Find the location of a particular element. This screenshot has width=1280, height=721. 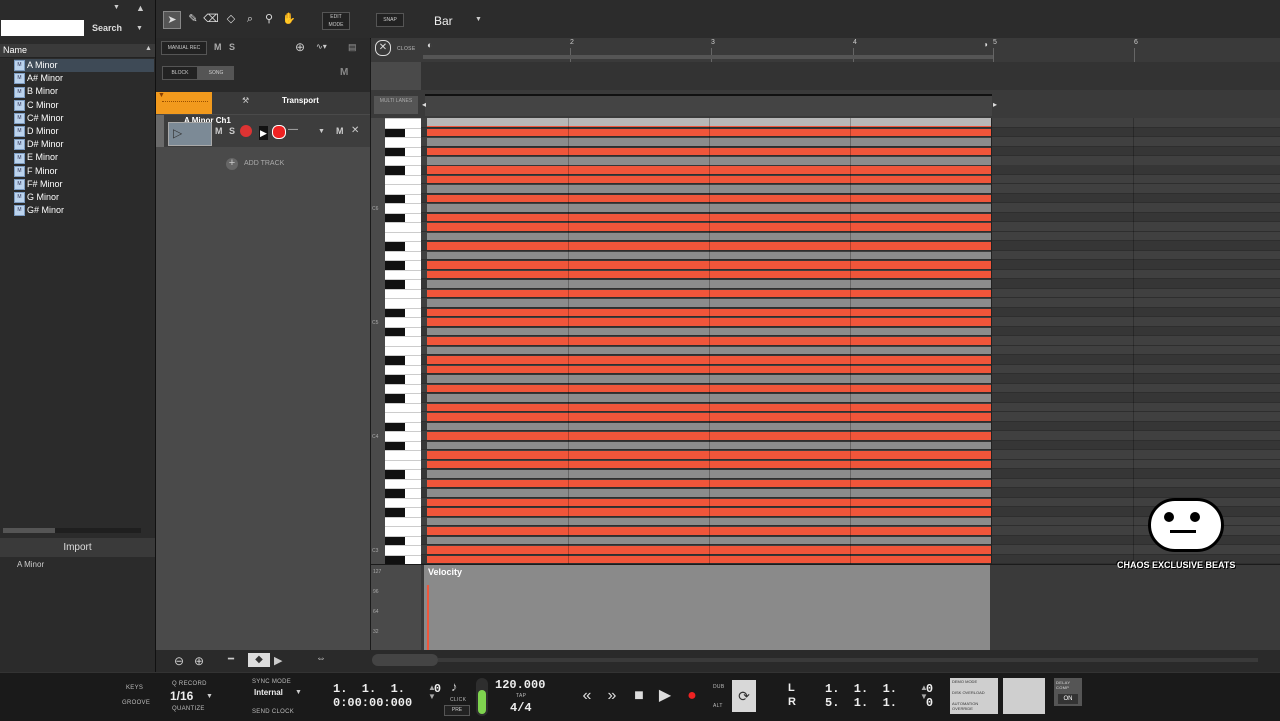

expand-arrow-icon: ▼ is located at coordinates (161, 95).